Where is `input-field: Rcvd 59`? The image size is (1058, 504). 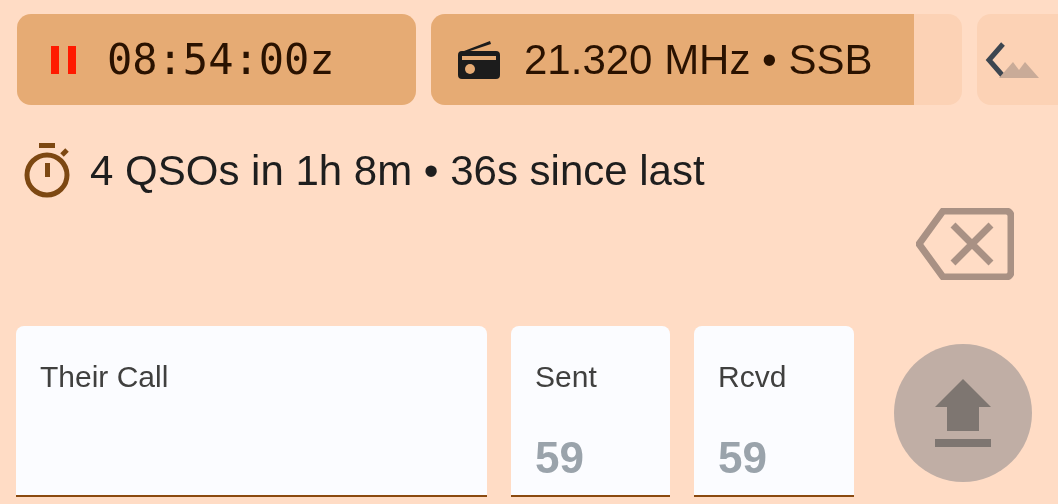
input-field: Rcvd 59 is located at coordinates (774, 411).